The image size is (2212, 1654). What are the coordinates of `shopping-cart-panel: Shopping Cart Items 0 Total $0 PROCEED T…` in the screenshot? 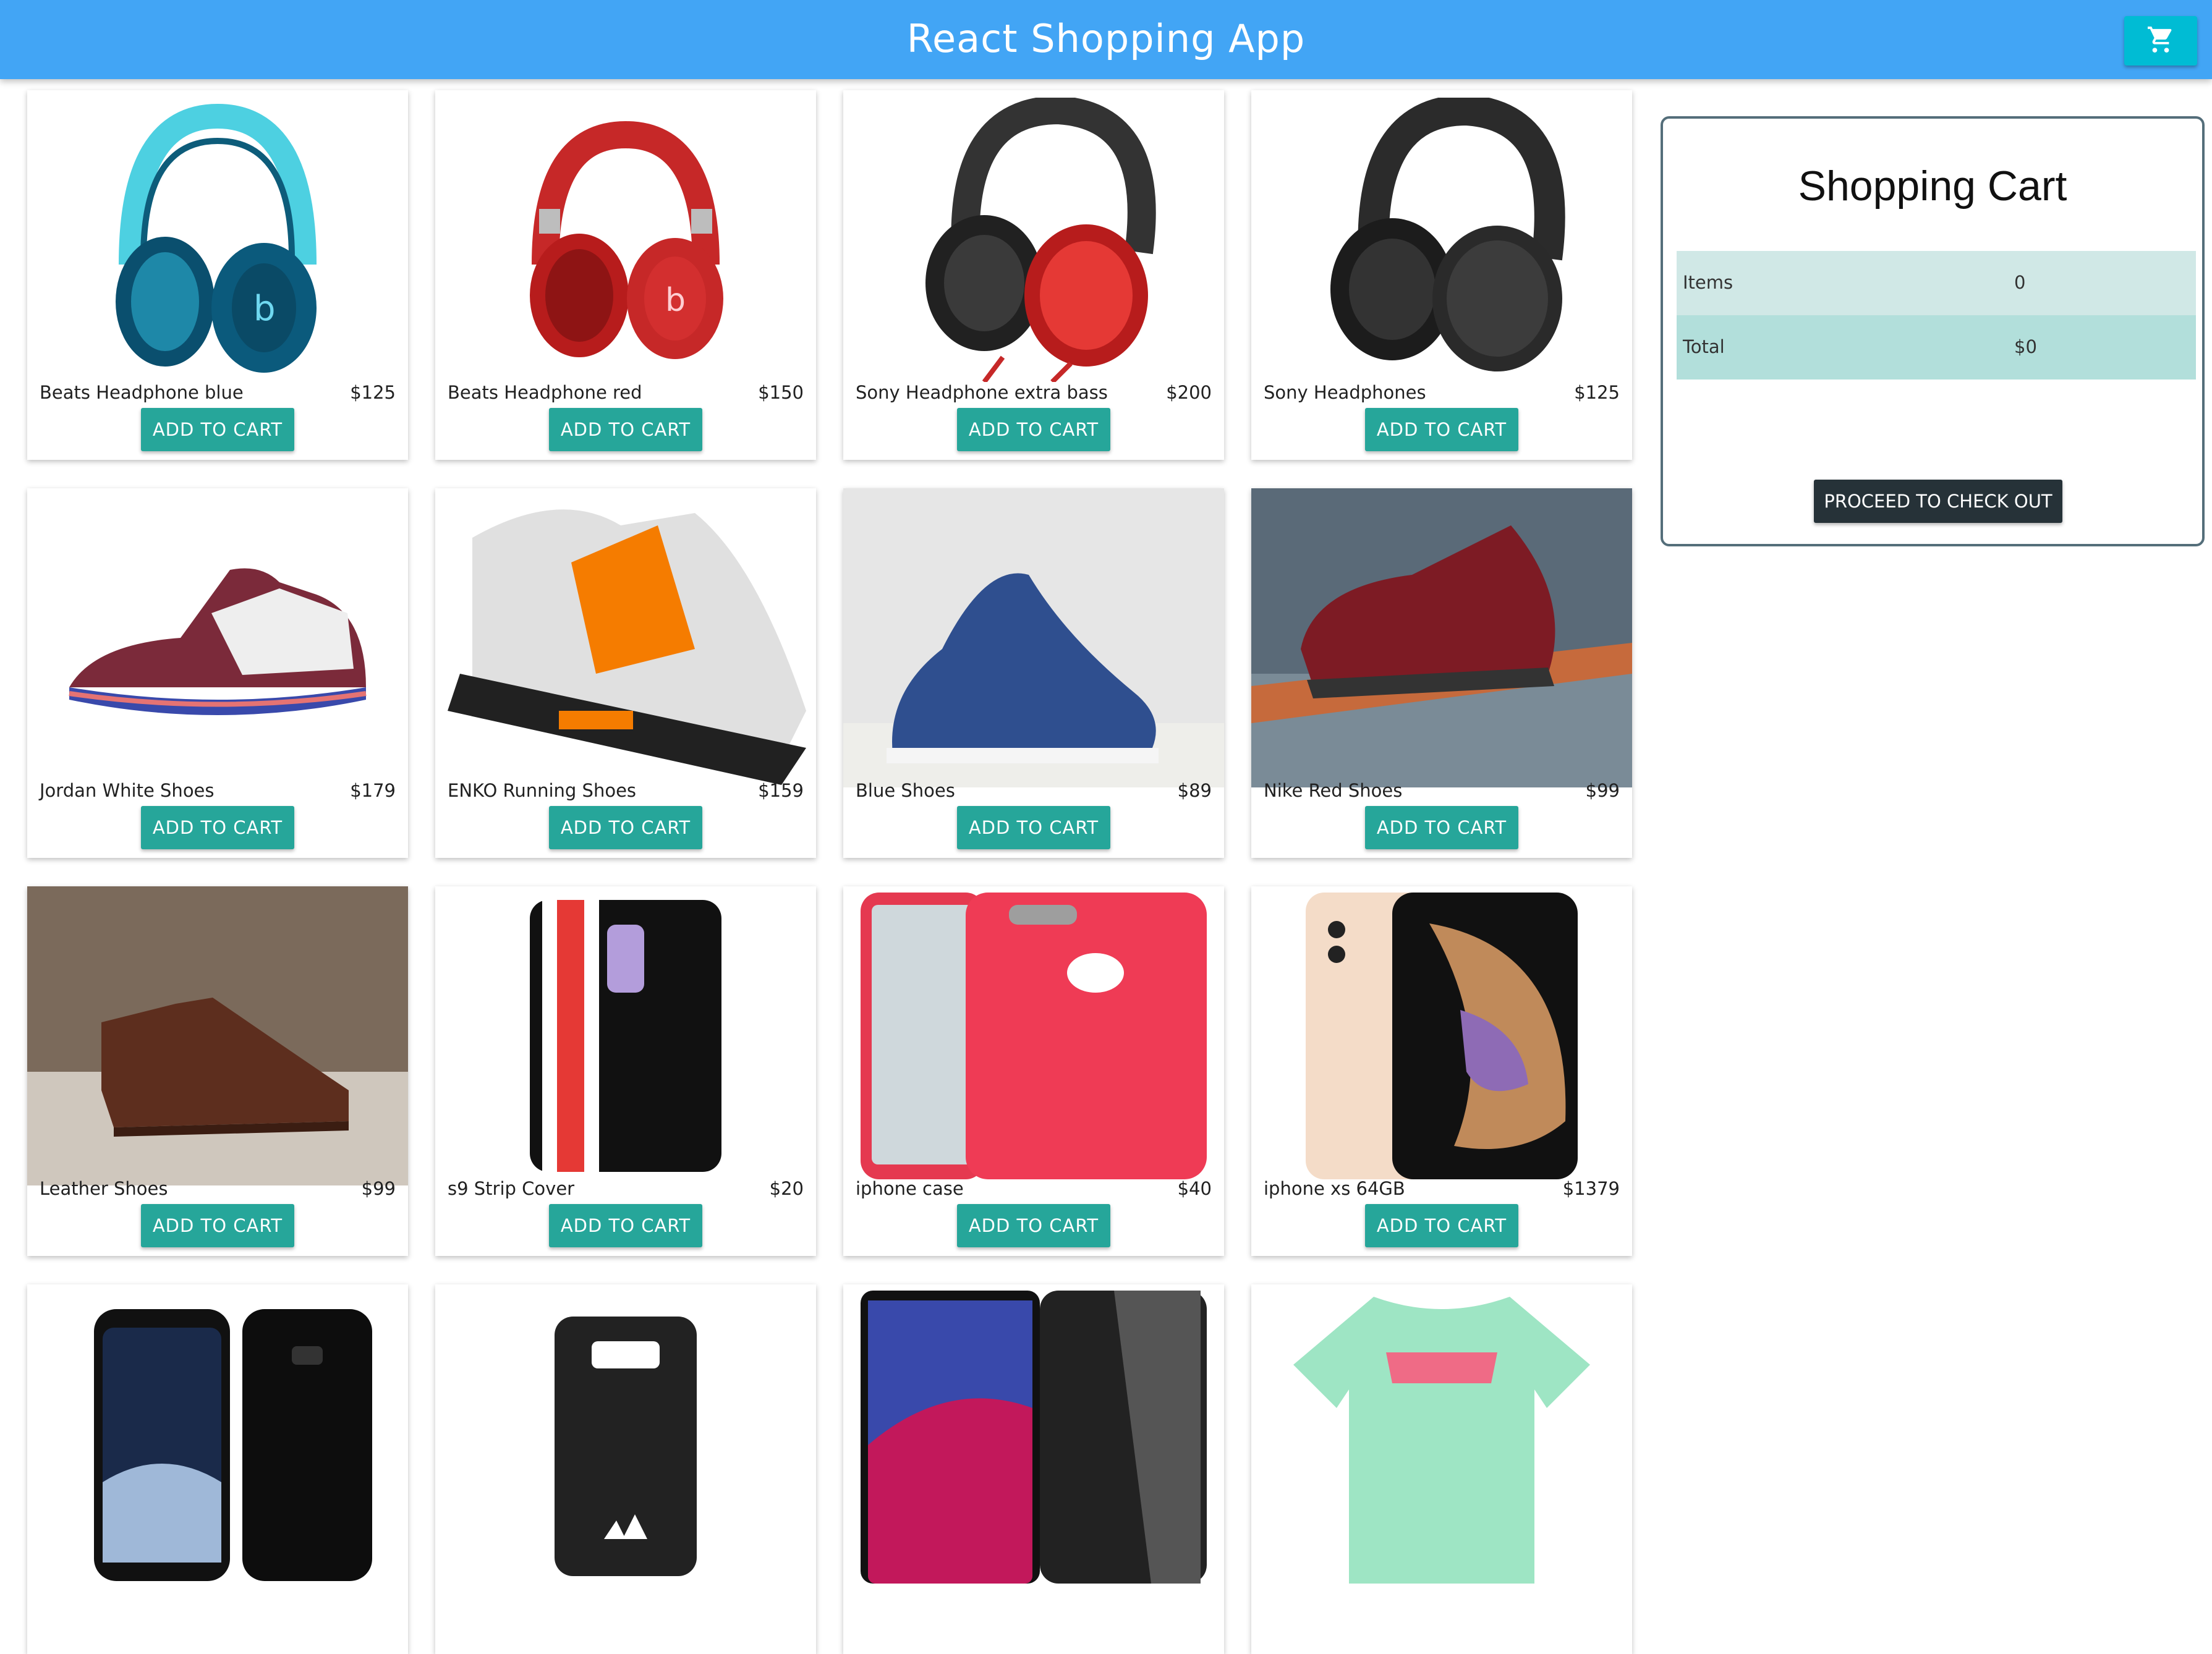 It's located at (1933, 331).